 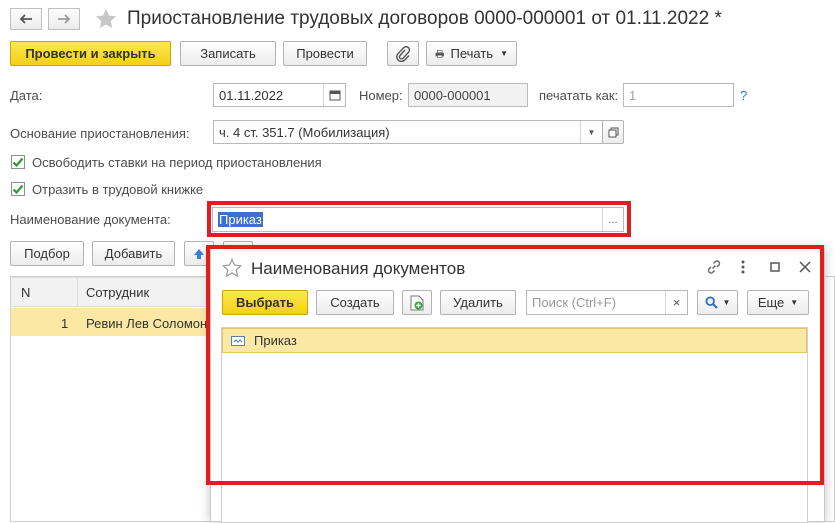 I want to click on search-input: Поиск (Ctrl+F) ×, so click(x=607, y=302).